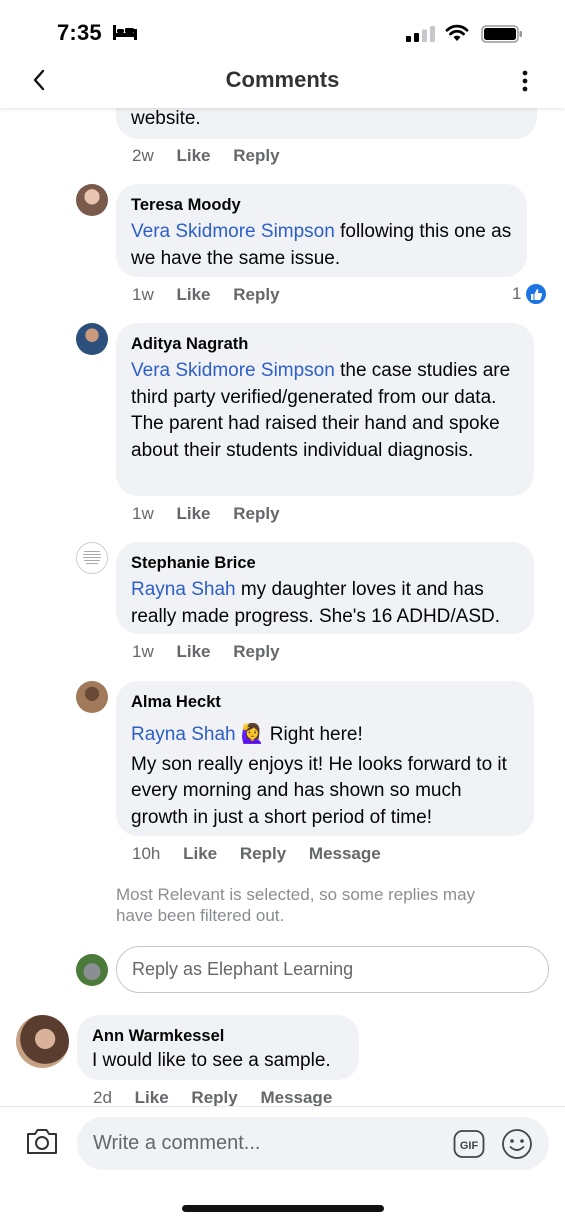  I want to click on commenter-name: Stephanie Brice, so click(325, 563).